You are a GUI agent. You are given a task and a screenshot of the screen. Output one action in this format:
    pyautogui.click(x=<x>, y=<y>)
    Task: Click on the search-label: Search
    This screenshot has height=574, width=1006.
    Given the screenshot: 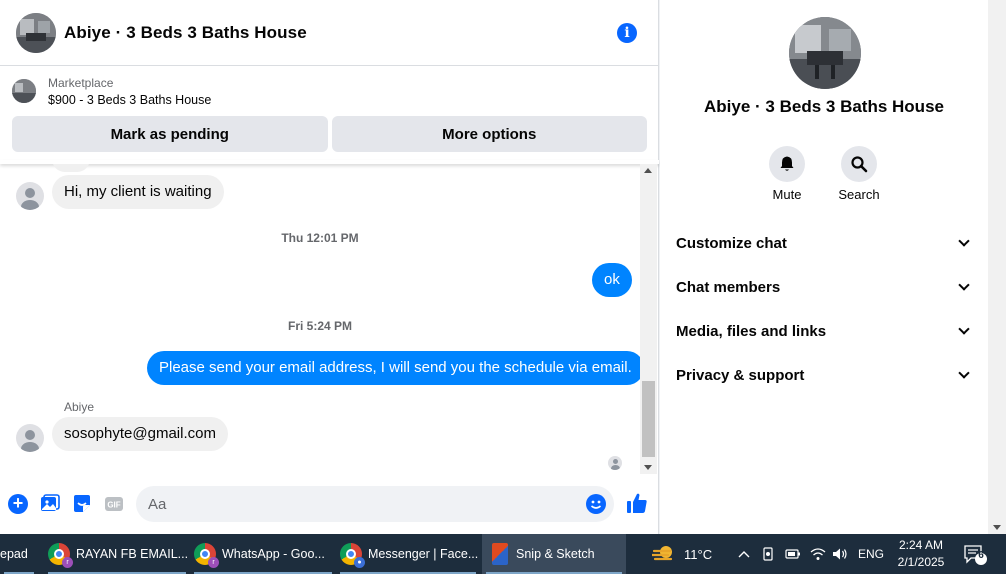 What is the action you would take?
    pyautogui.click(x=859, y=194)
    